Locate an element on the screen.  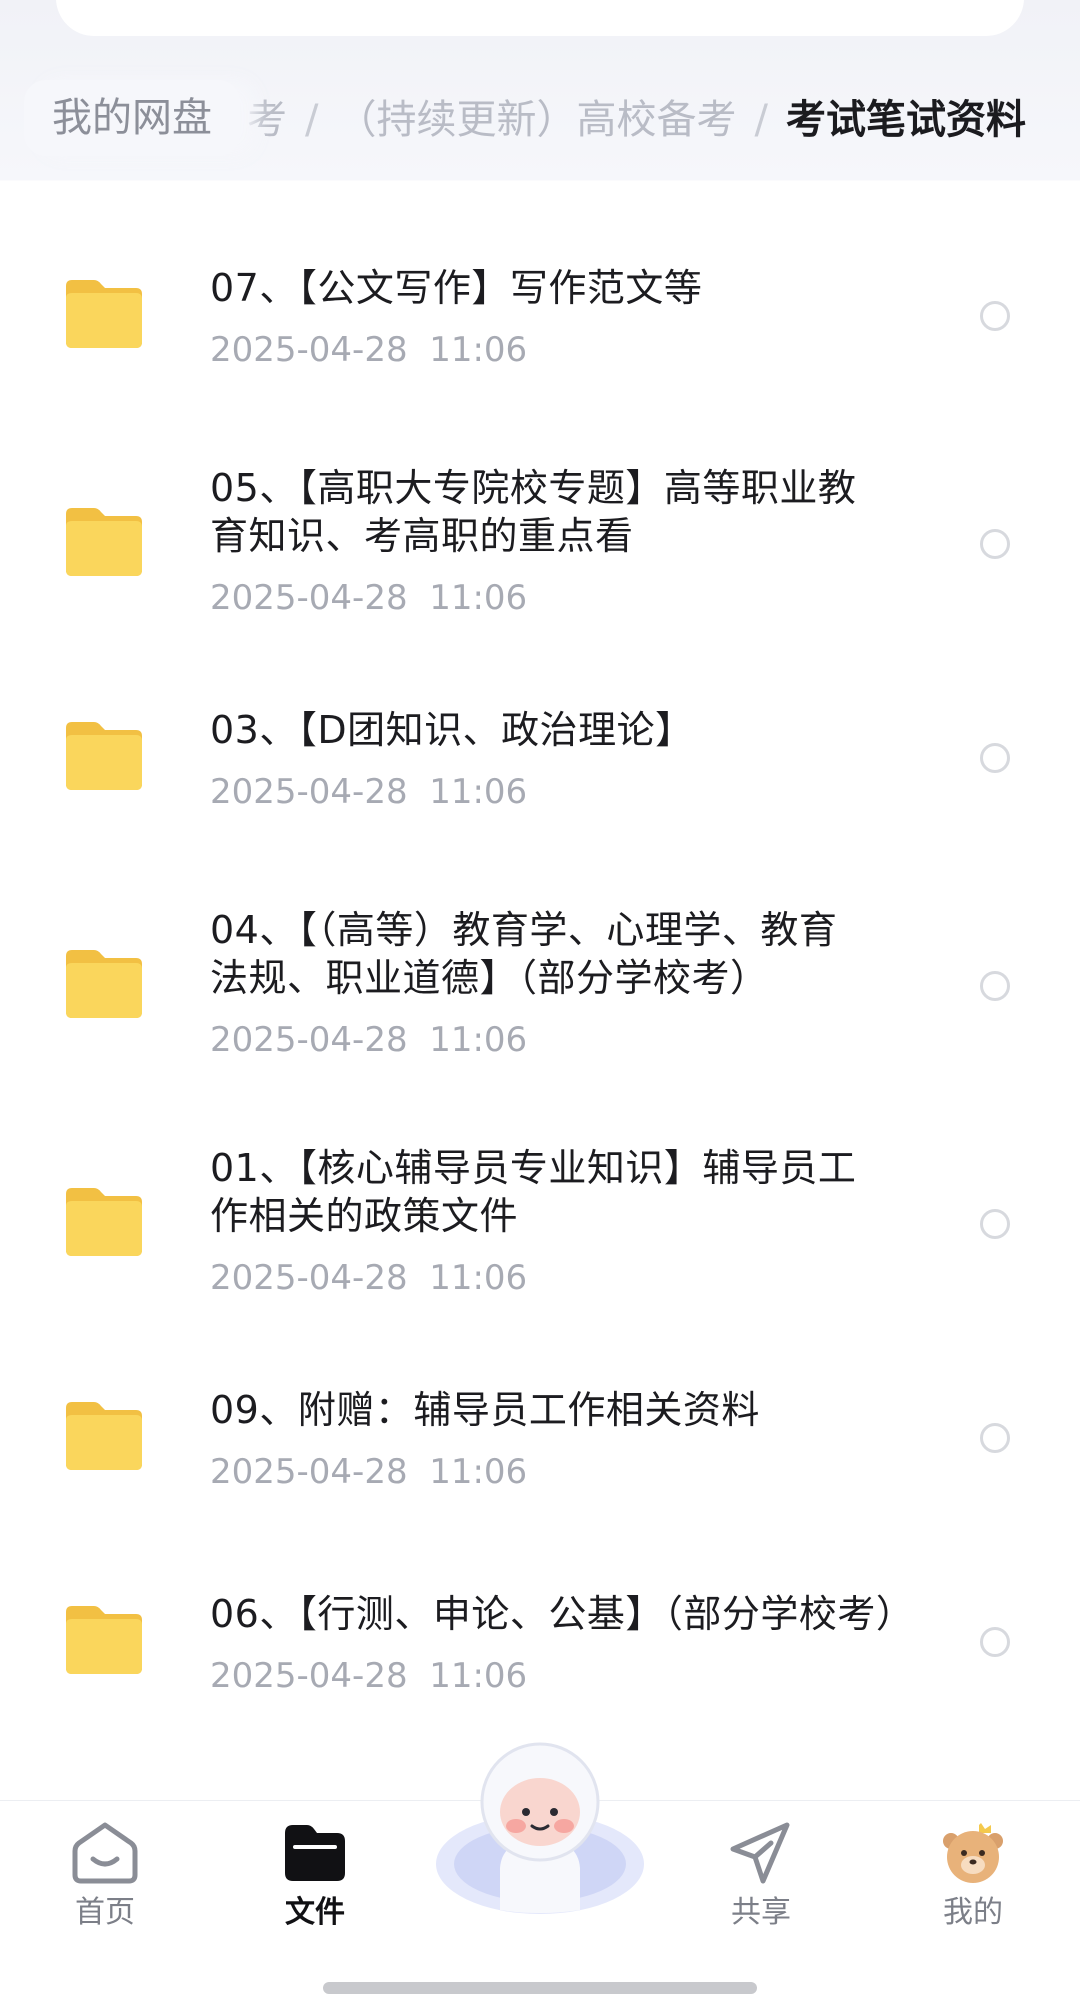
assistant-mascot-icon is located at coordinates (540, 1830).